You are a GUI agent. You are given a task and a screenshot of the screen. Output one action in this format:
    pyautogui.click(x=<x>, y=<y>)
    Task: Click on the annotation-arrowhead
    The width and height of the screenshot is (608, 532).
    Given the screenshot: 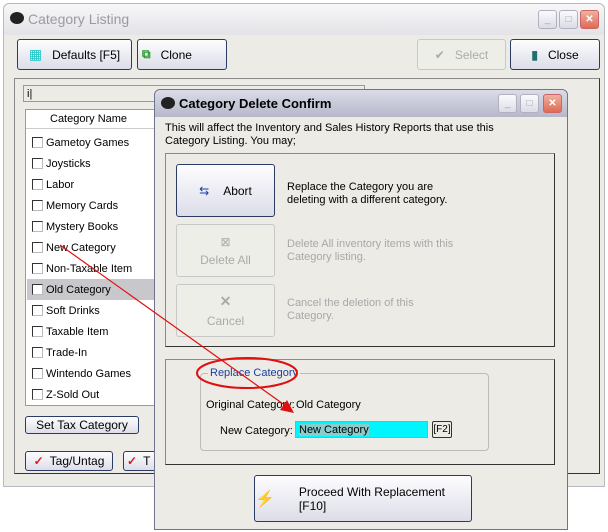 What is the action you would take?
    pyautogui.click(x=287, y=406)
    